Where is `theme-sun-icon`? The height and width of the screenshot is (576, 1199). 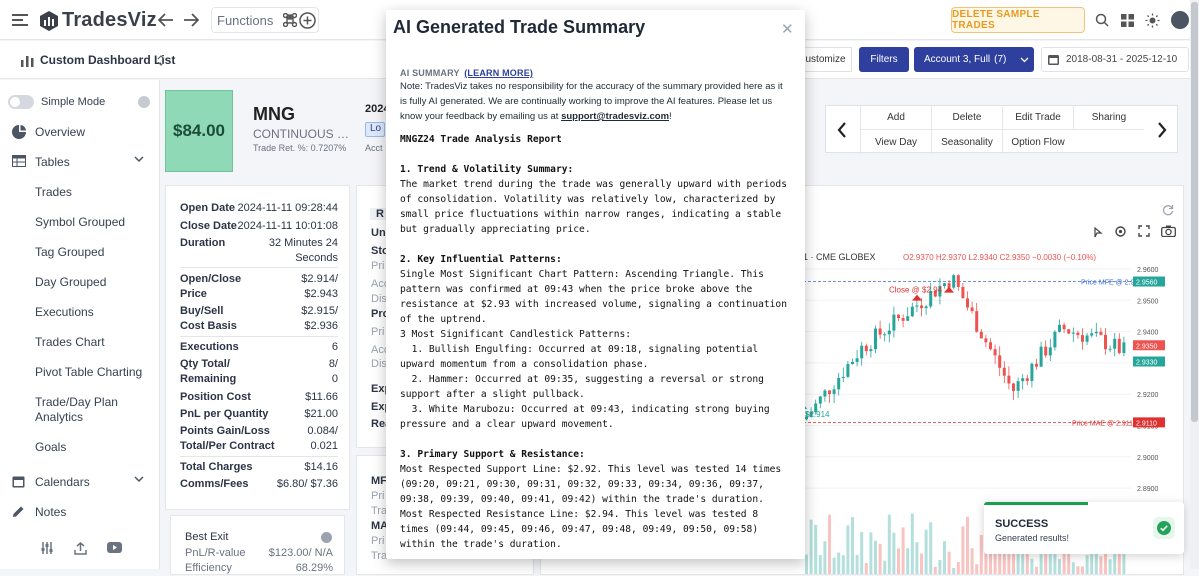 theme-sun-icon is located at coordinates (1152, 20).